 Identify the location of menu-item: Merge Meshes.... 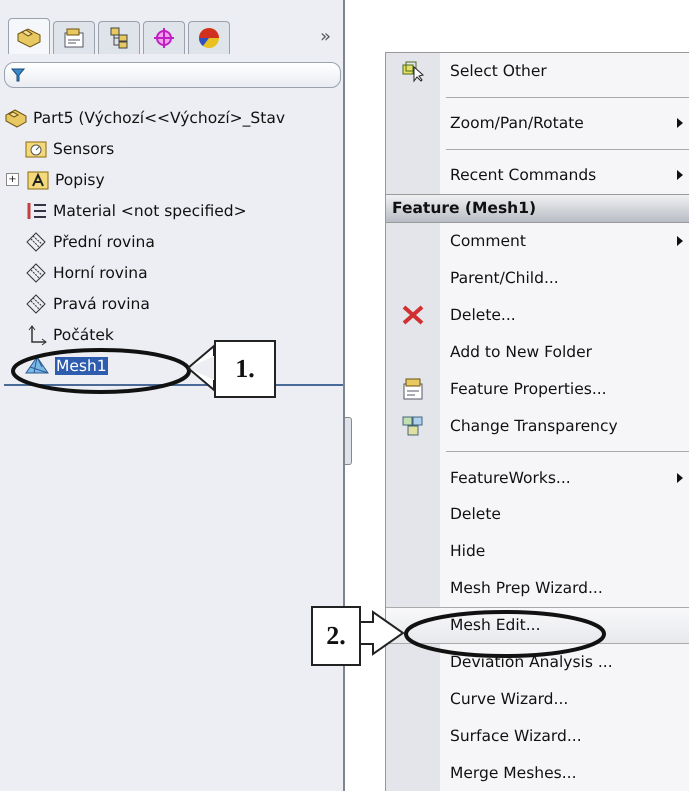
(537, 772).